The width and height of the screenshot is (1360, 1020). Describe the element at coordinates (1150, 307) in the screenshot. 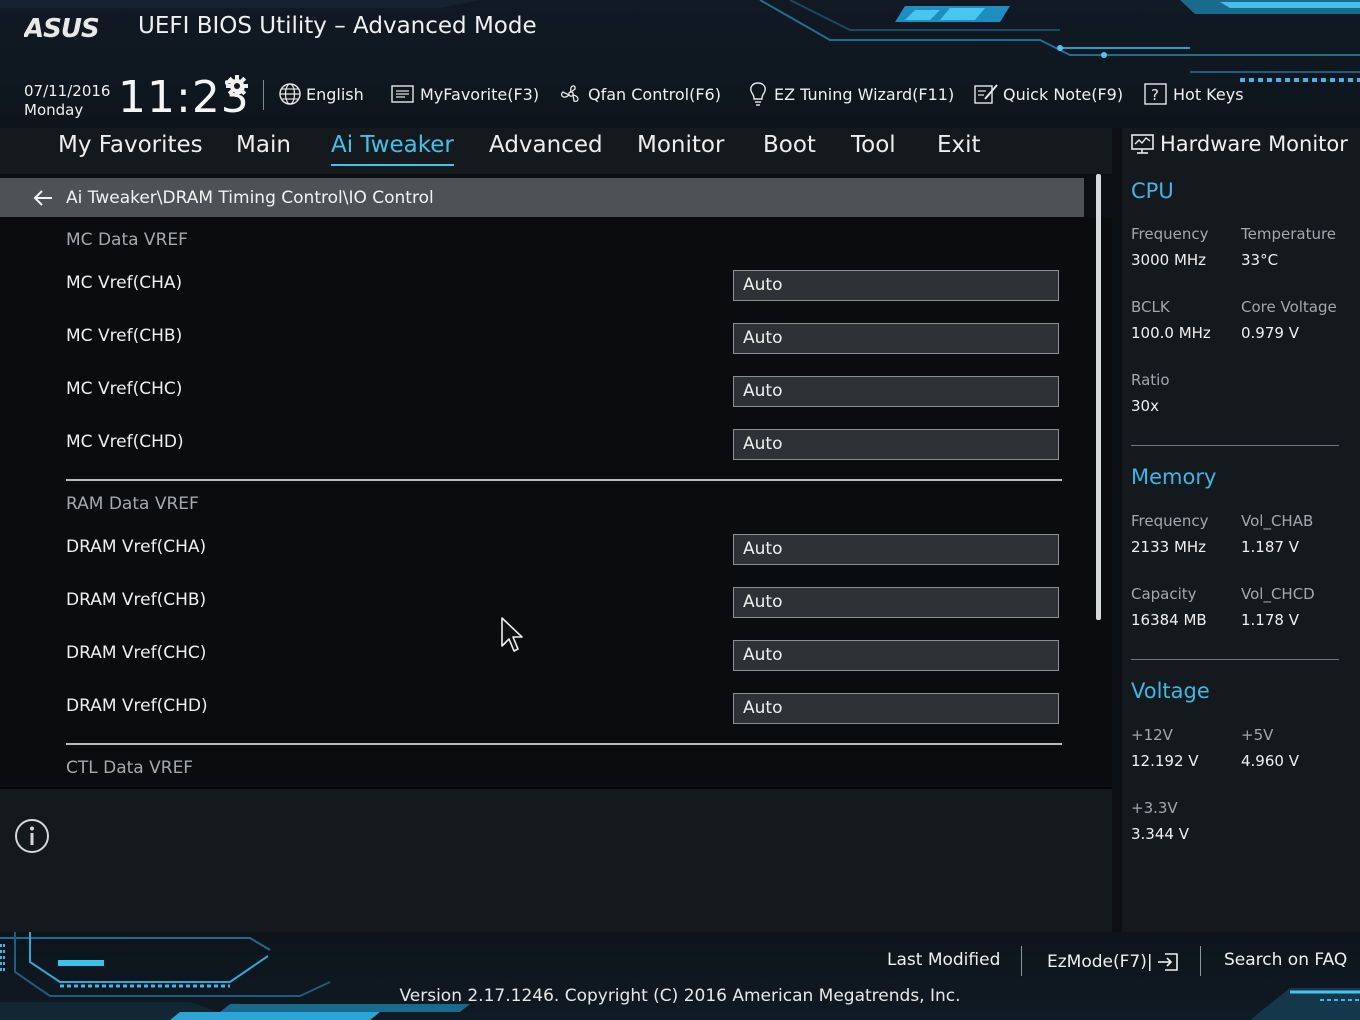

I see `cpu-bclk-label: BCLK` at that location.